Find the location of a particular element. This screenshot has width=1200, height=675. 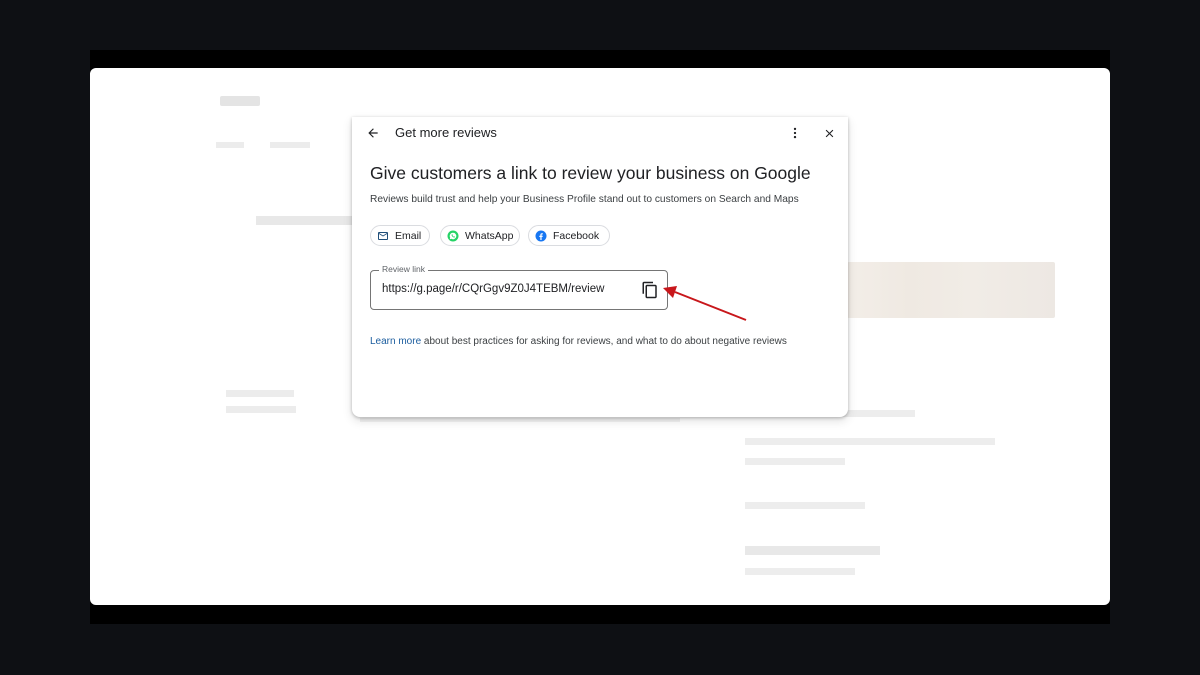

dialog-header: Get more reviews is located at coordinates (600, 132).